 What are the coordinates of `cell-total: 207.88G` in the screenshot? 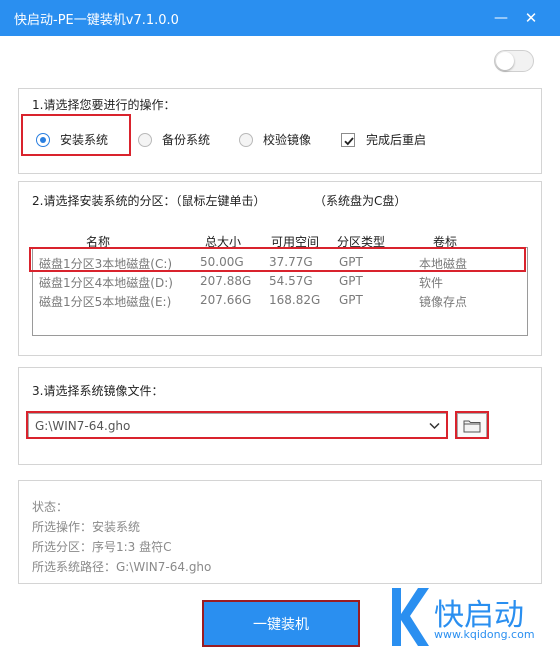 It's located at (226, 281).